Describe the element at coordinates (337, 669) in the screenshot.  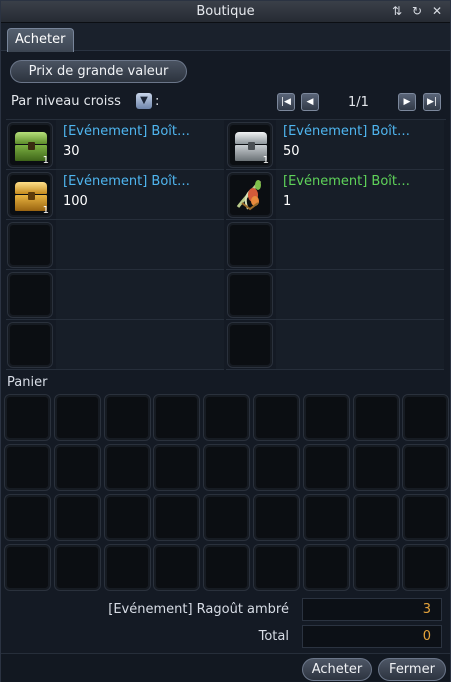
I see `buy-button: Acheter` at that location.